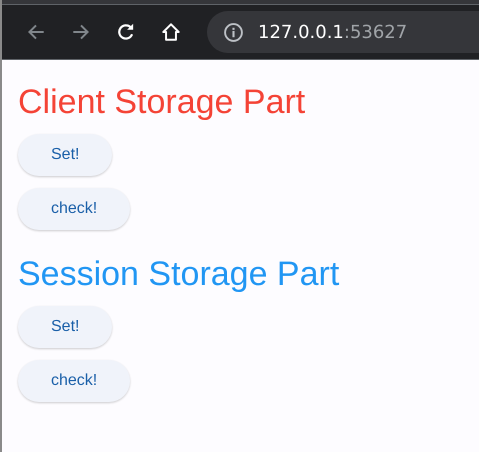 Image resolution: width=479 pixels, height=452 pixels. I want to click on address-bar: 127.0.0.1:53627, so click(343, 32).